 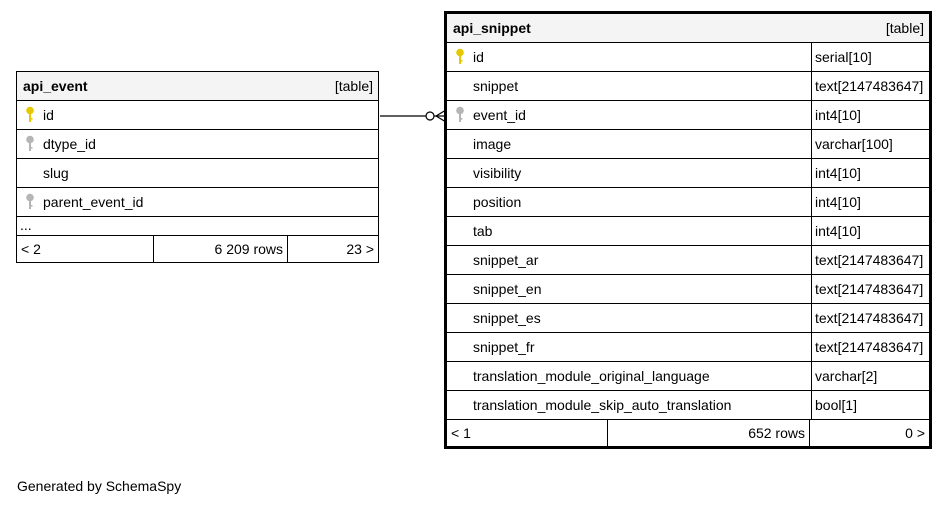 What do you see at coordinates (55, 86) in the screenshot?
I see `table-name: api_event` at bounding box center [55, 86].